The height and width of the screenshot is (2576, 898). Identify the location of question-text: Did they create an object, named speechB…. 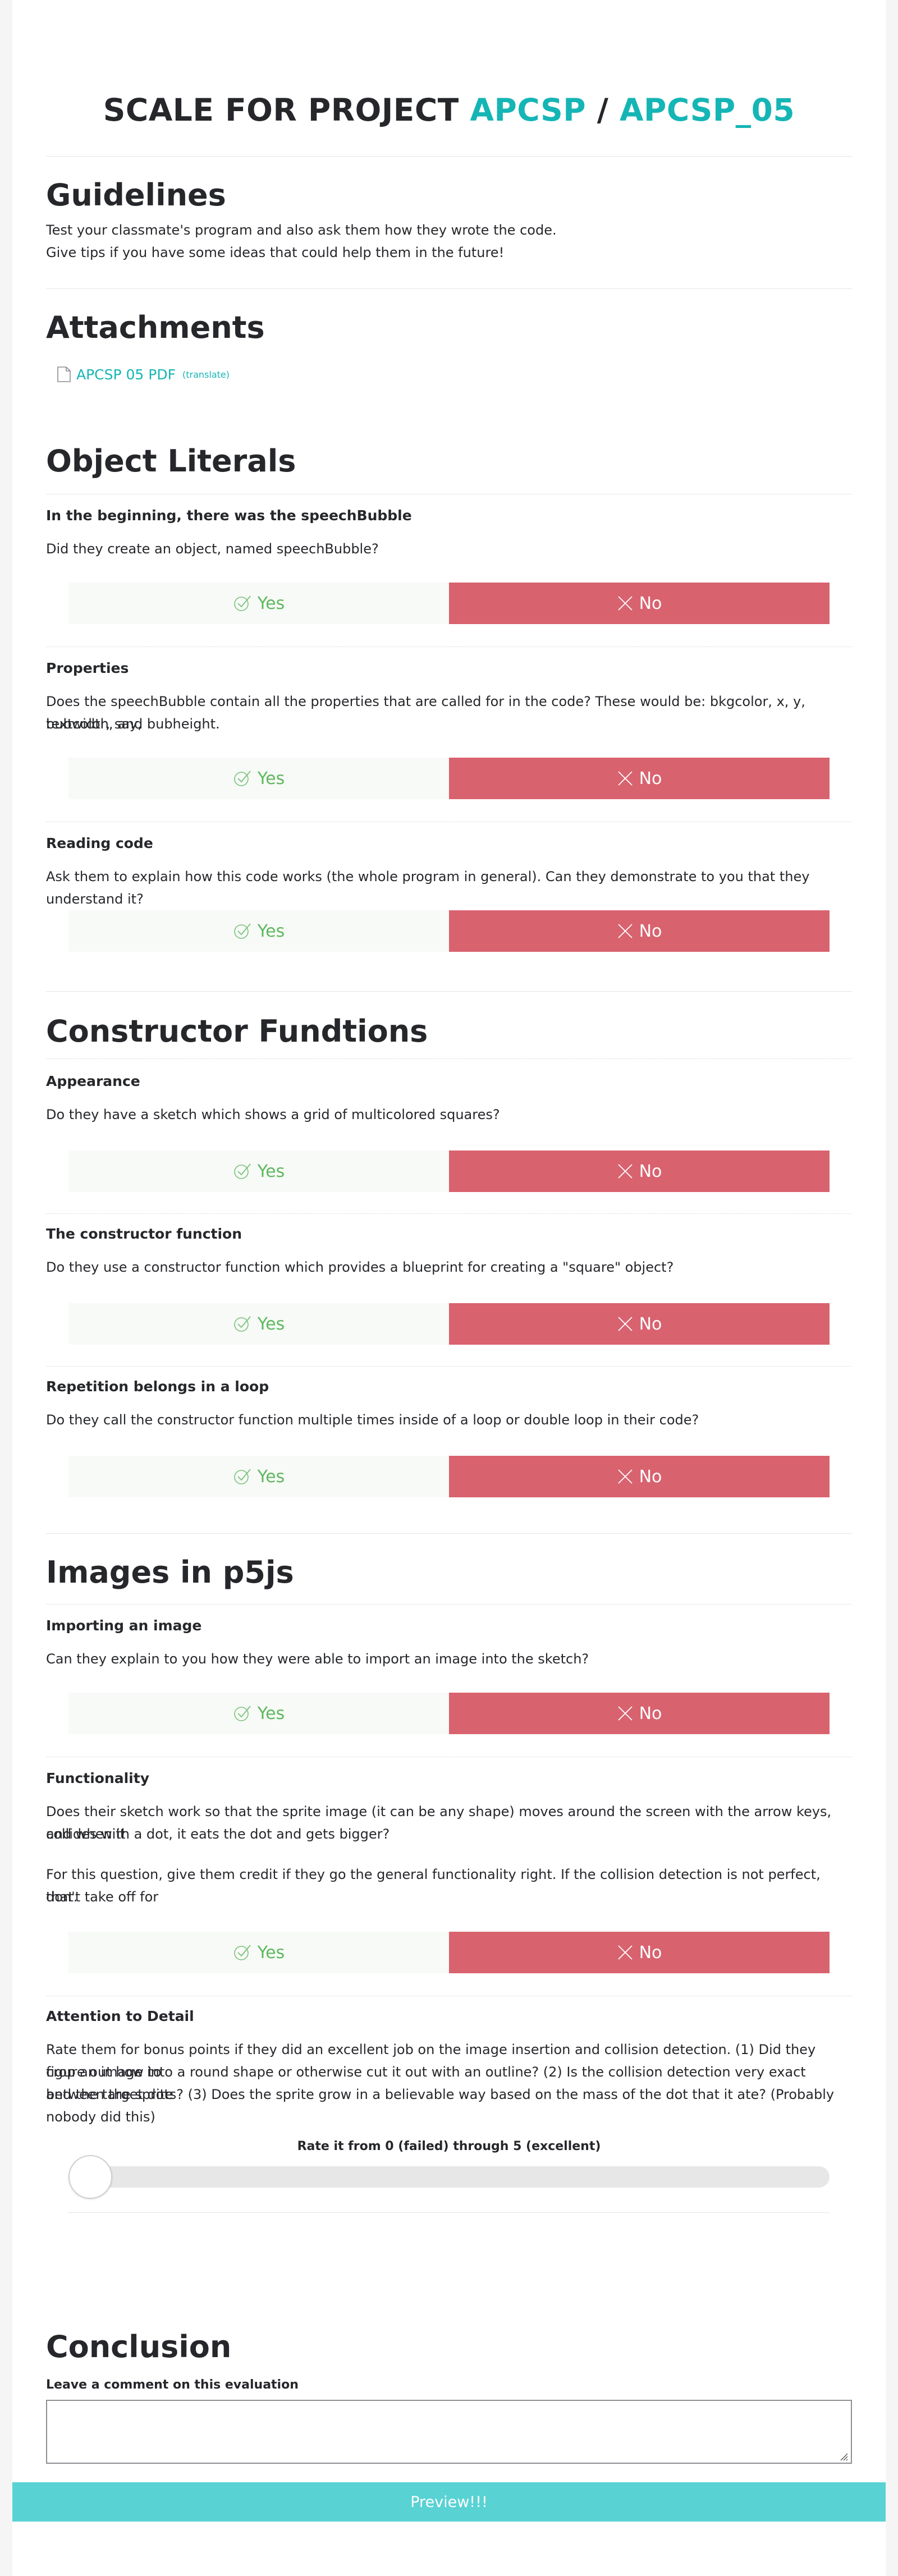
(213, 549).